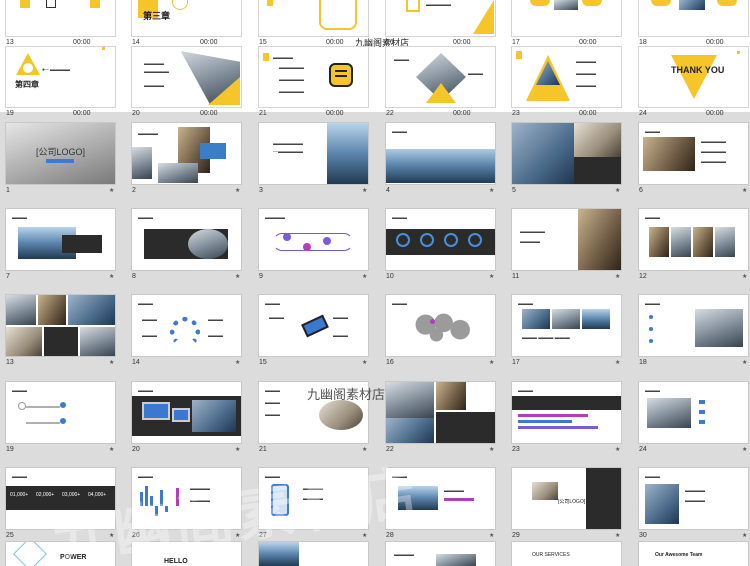  Describe the element at coordinates (516, 535) in the screenshot. I see `slide-number: 29` at that location.